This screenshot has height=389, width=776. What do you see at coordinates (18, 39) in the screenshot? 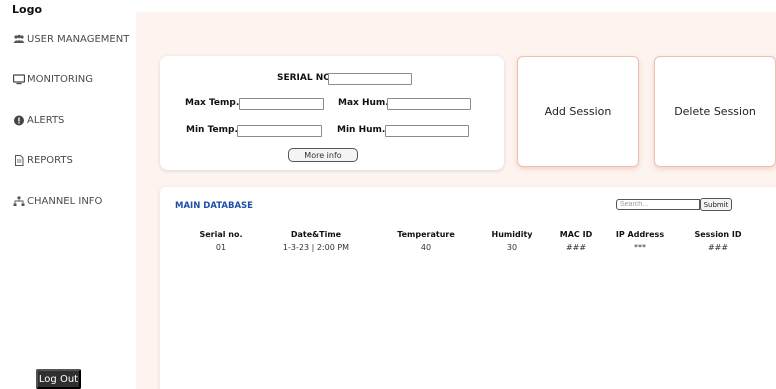
I see `users-icon` at bounding box center [18, 39].